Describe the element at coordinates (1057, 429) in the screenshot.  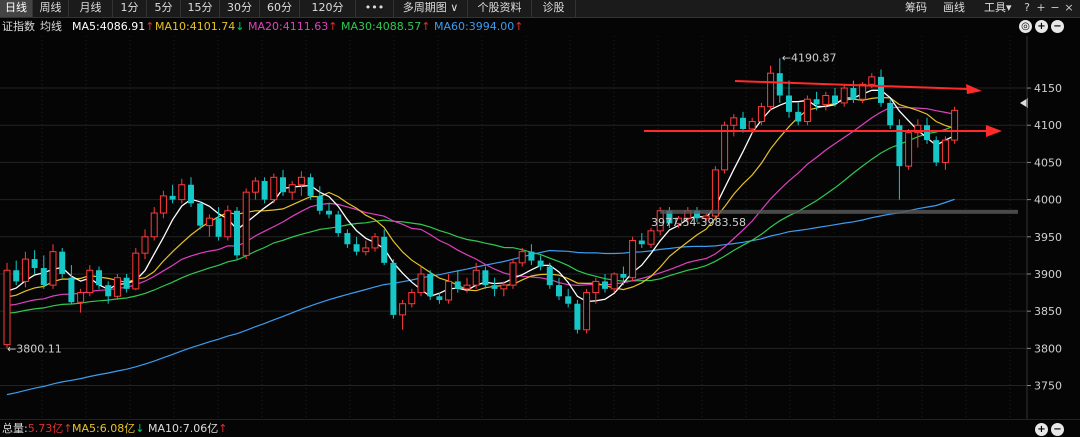
I see `volume-remove-icon: −` at that location.